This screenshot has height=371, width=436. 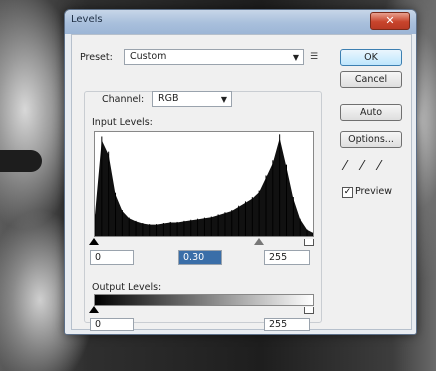 I want to click on close-icon: ✕, so click(x=390, y=20).